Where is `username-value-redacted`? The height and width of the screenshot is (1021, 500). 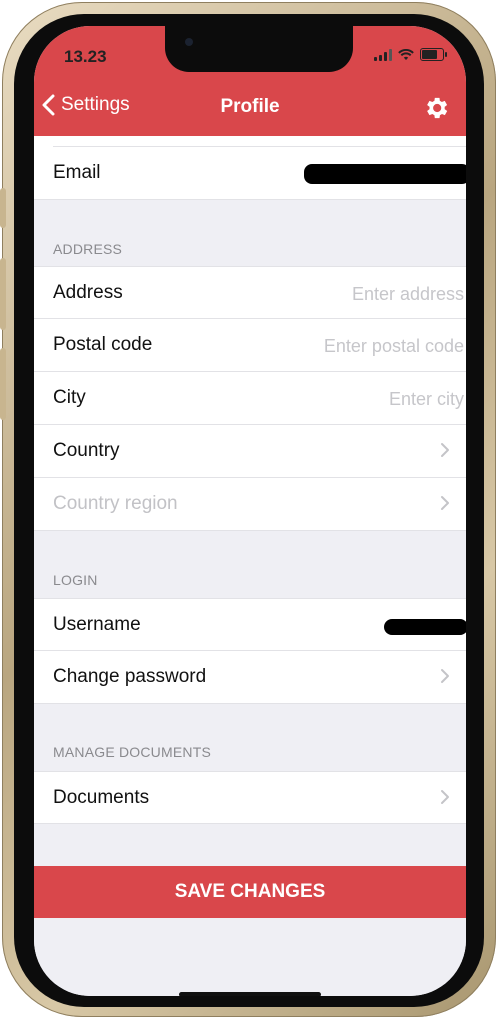
username-value-redacted is located at coordinates (425, 627).